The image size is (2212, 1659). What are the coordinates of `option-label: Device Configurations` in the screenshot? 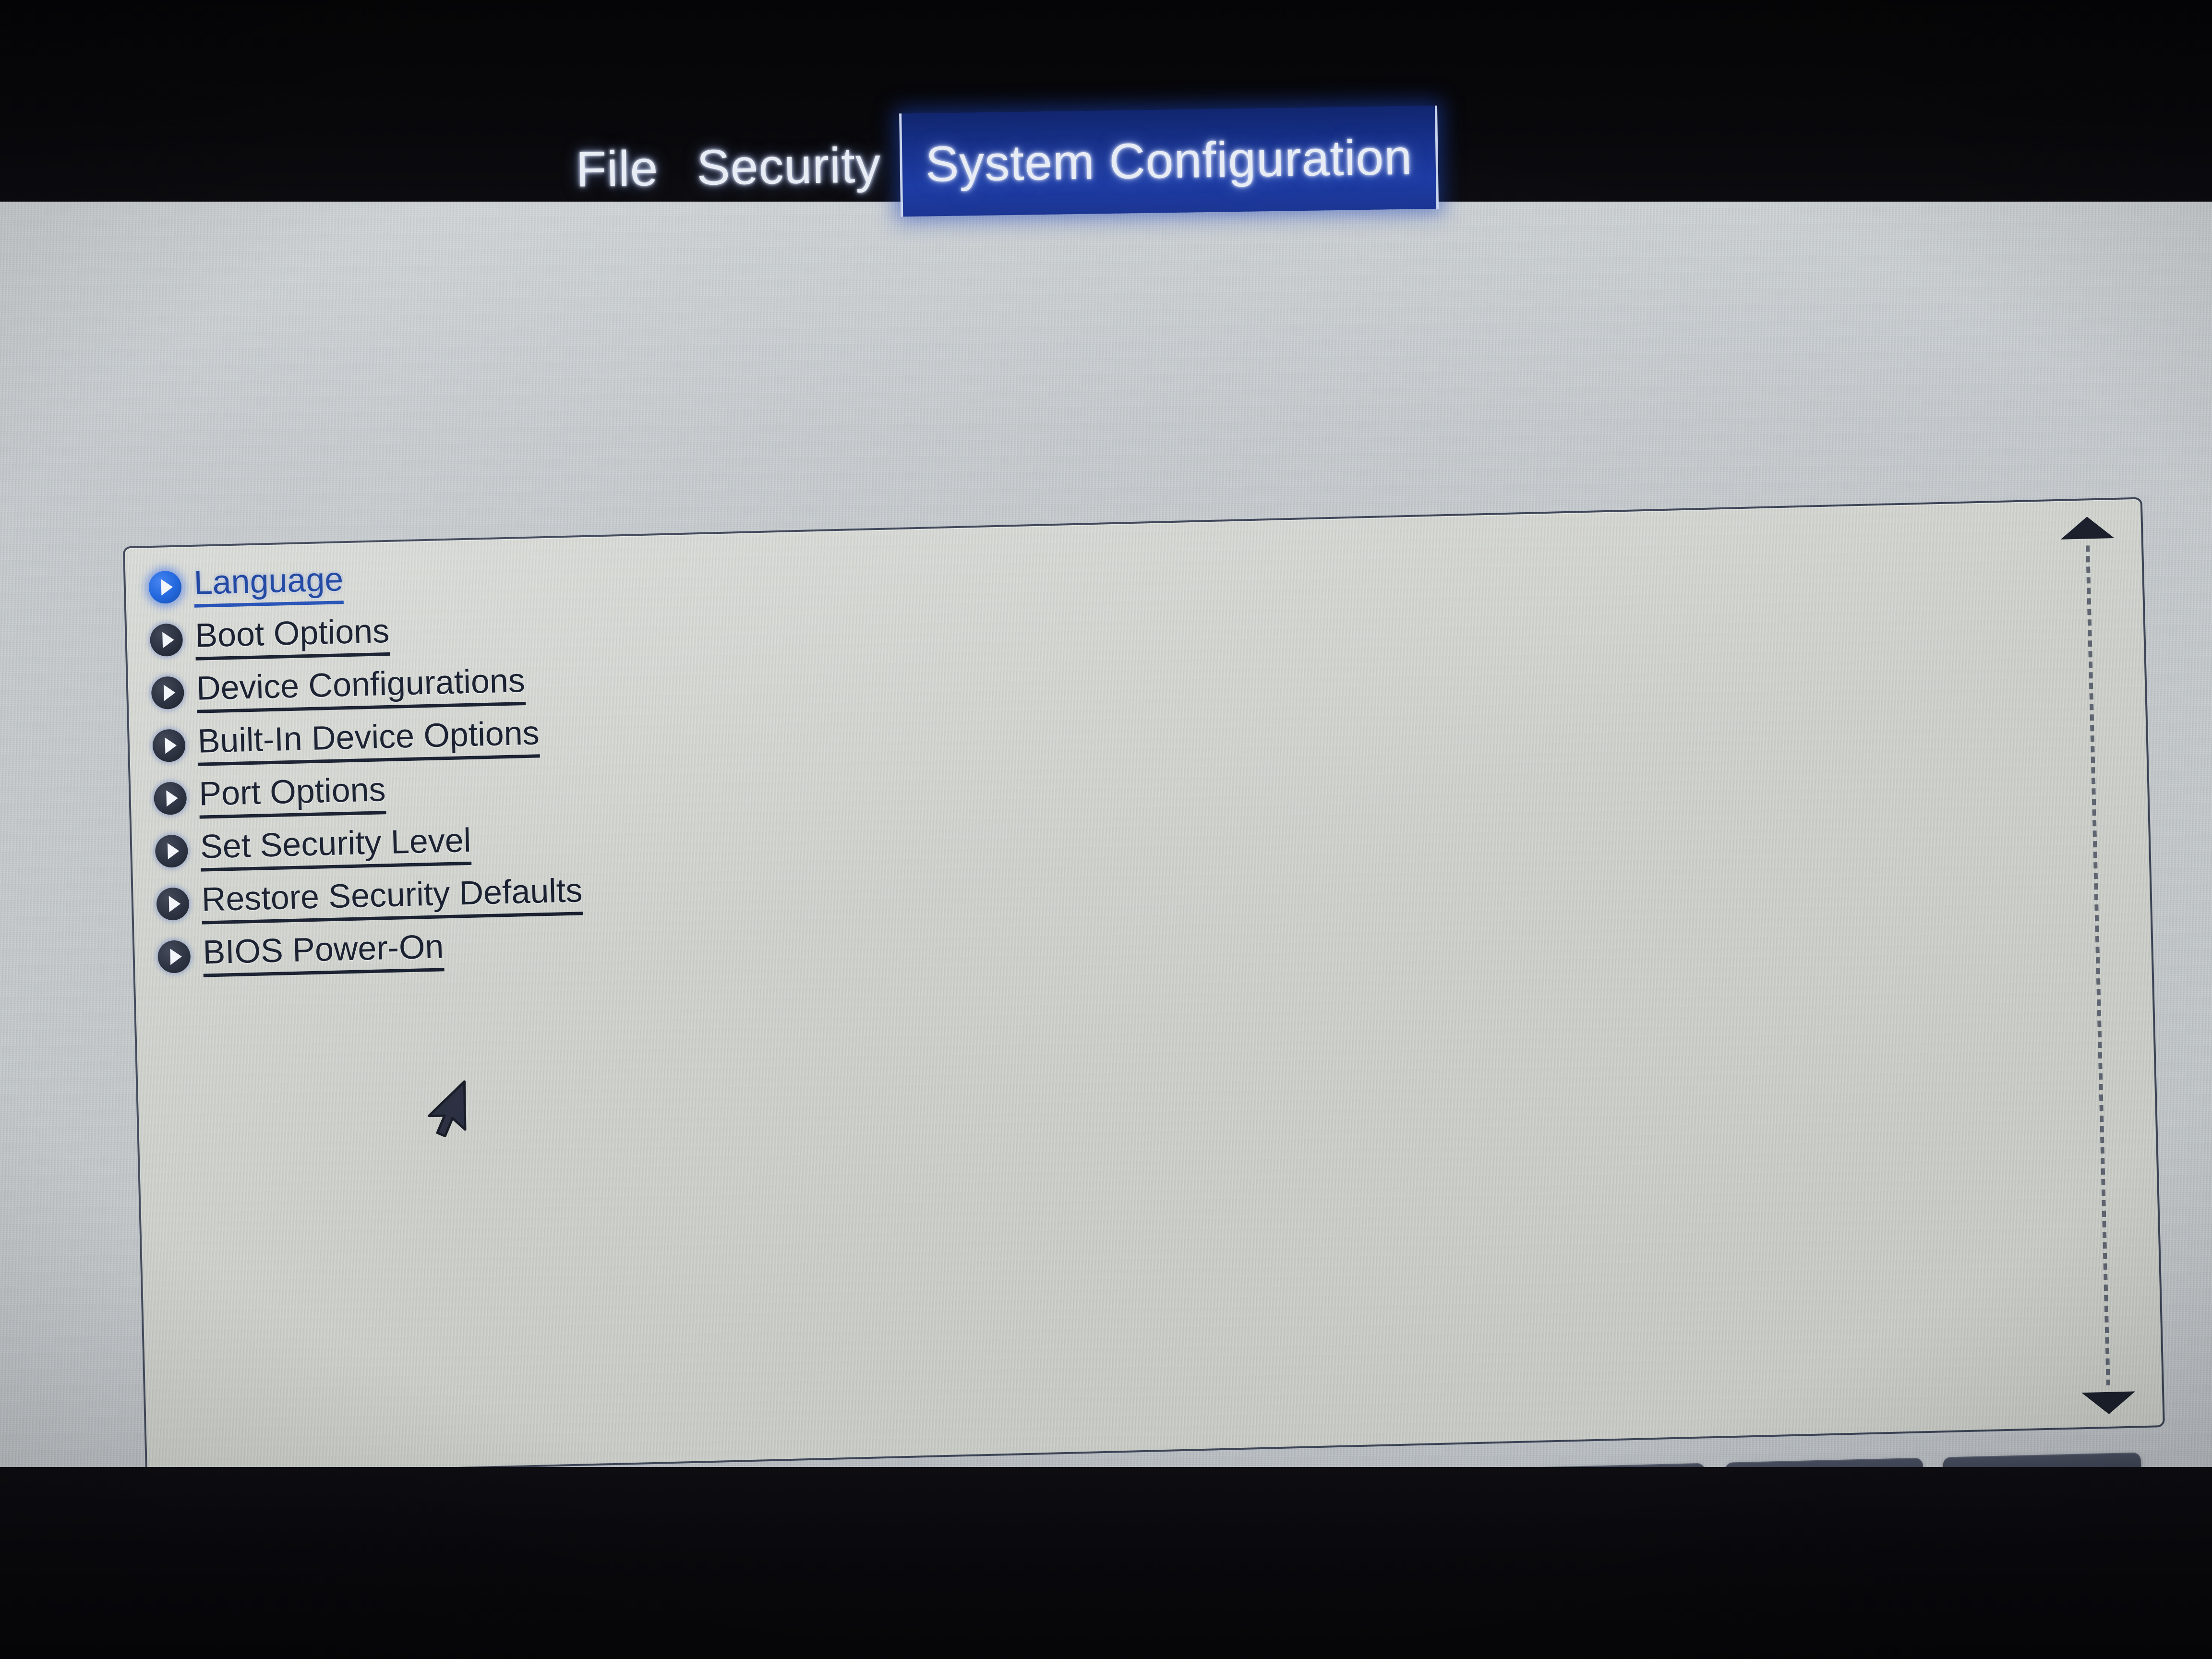 It's located at (361, 687).